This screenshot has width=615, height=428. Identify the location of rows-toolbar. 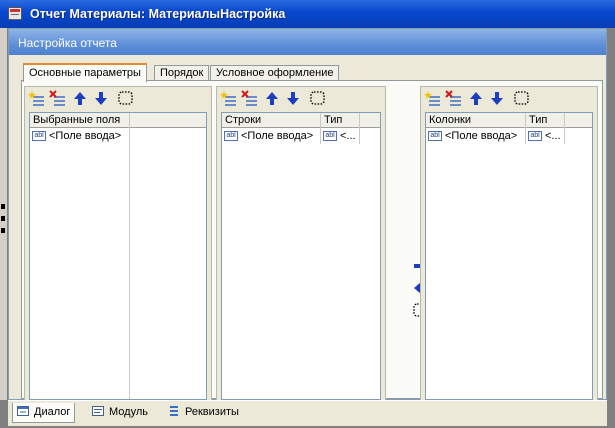
(301, 98).